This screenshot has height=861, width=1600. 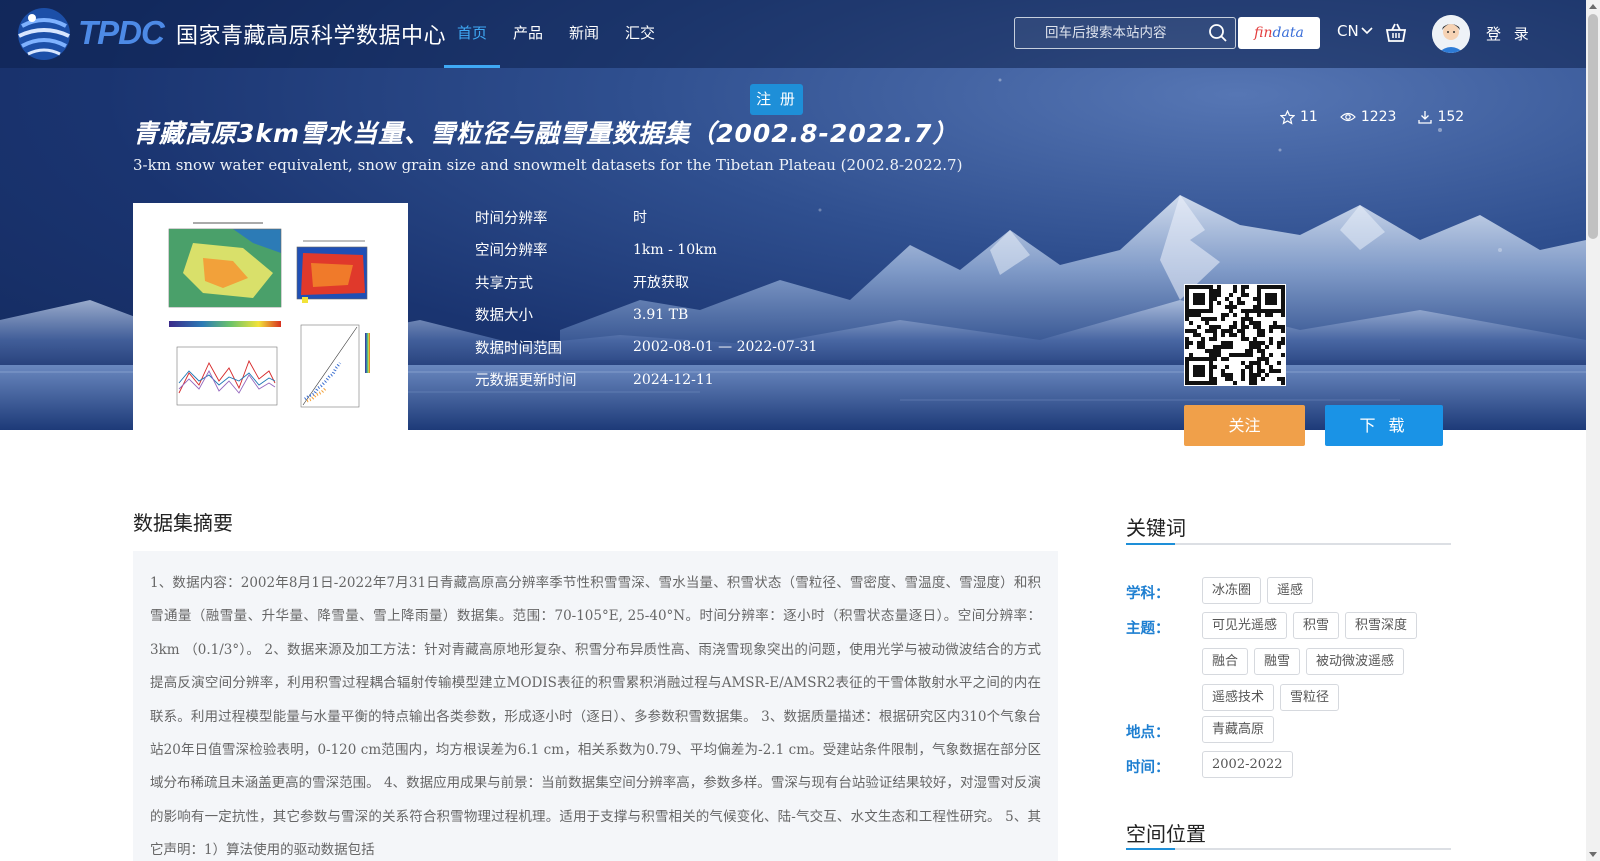 I want to click on info-label: 数据大小, so click(x=504, y=316).